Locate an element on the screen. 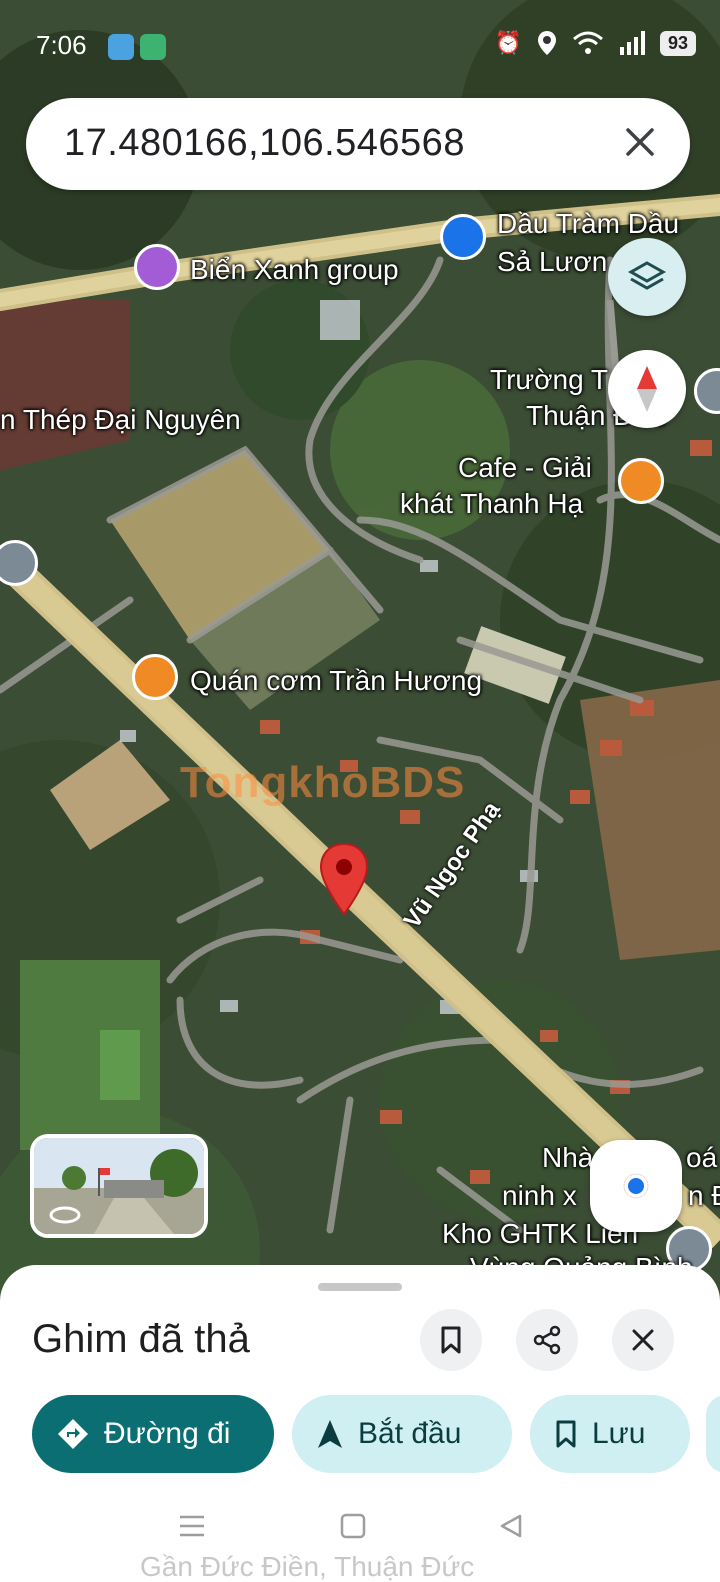  bookmark-button is located at coordinates (451, 1340).